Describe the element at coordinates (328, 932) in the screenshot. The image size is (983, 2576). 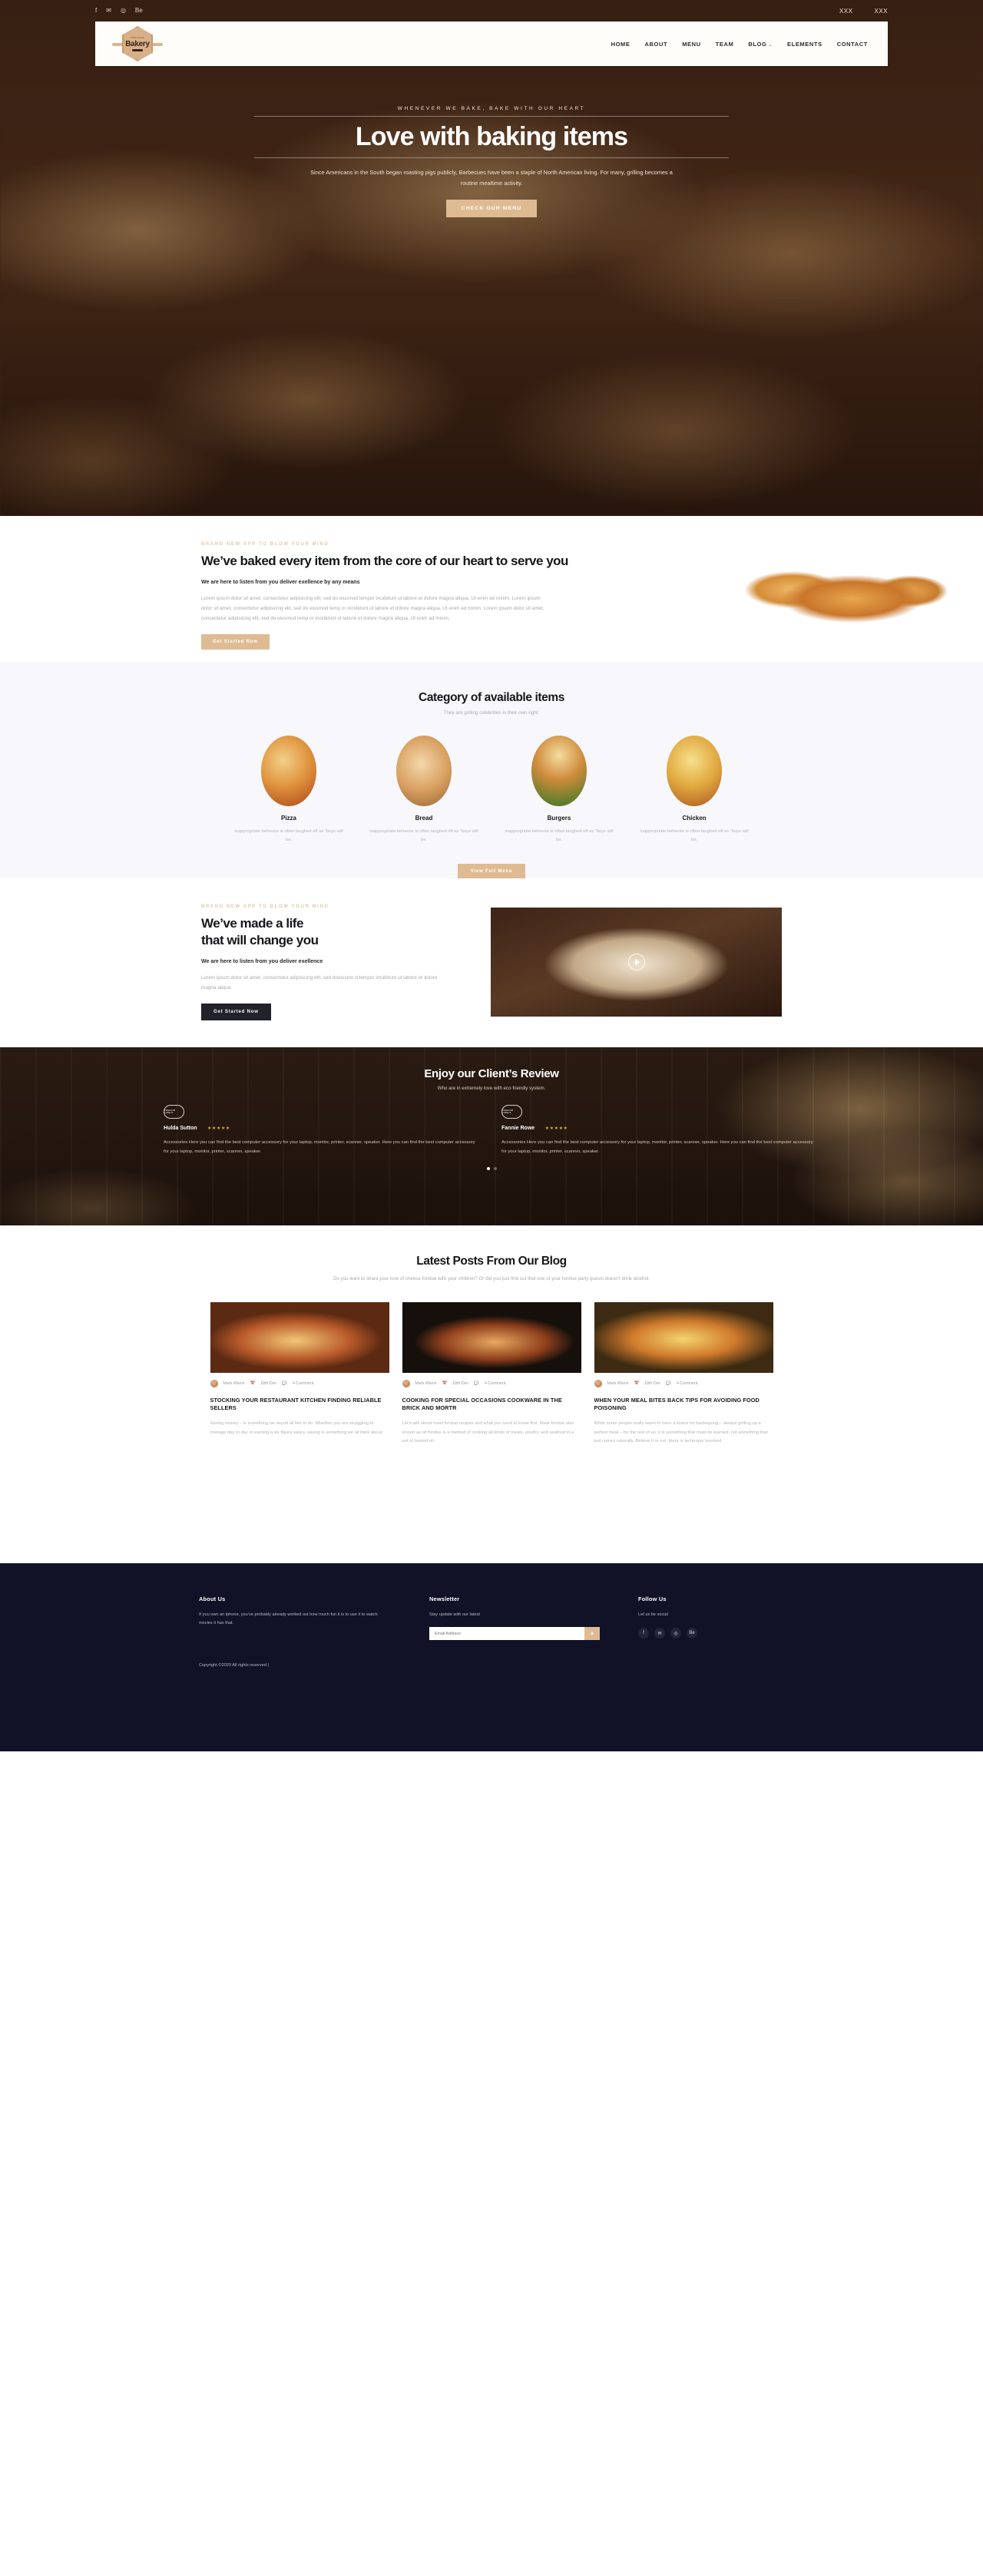
I see `life-title: We’ve made a life that will change you` at that location.